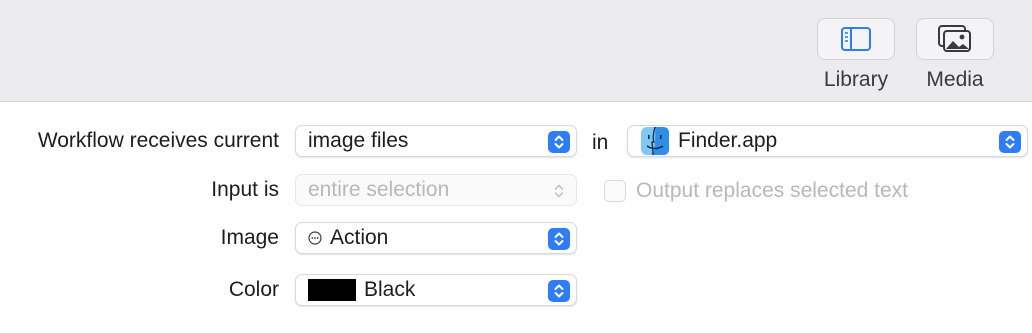 This screenshot has height=333, width=1032. Describe the element at coordinates (827, 141) in the screenshot. I see `application-popup: Finder.app` at that location.